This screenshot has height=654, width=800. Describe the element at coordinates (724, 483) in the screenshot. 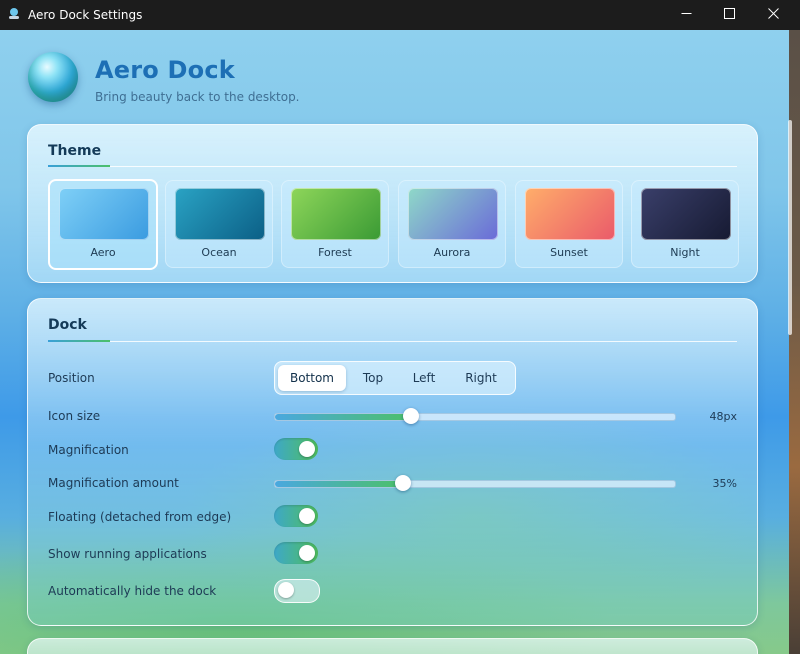

I see `magnification-amount-value: 35%` at that location.